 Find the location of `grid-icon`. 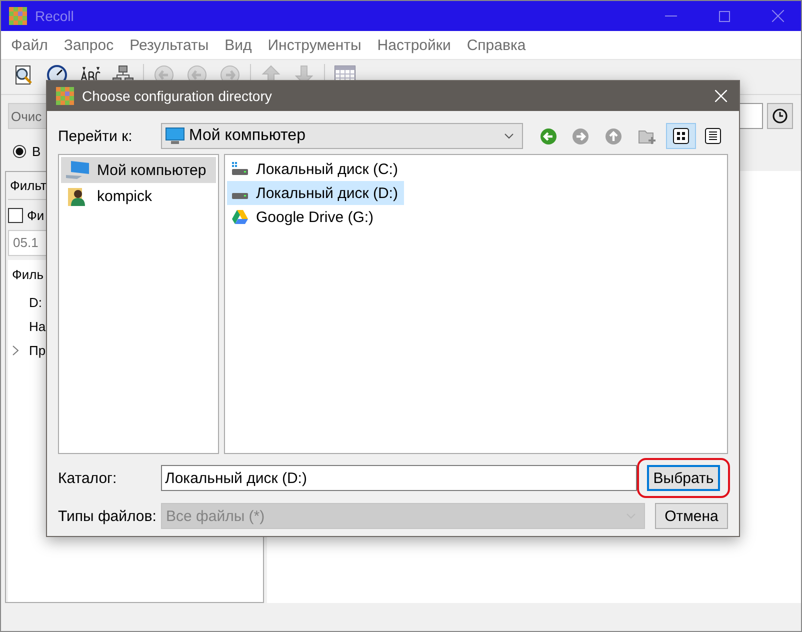

grid-icon is located at coordinates (681, 136).